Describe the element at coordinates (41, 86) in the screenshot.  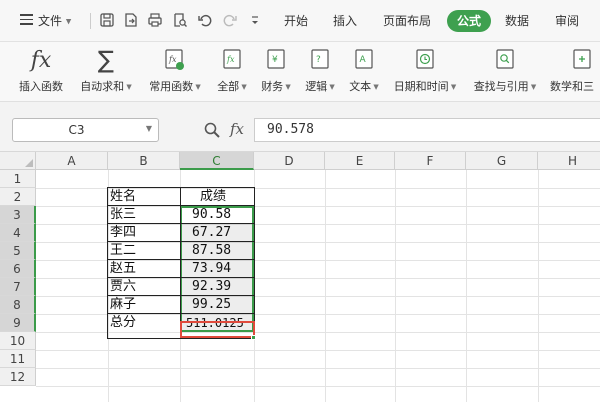
I see `insert-function-label: 插入函数` at that location.